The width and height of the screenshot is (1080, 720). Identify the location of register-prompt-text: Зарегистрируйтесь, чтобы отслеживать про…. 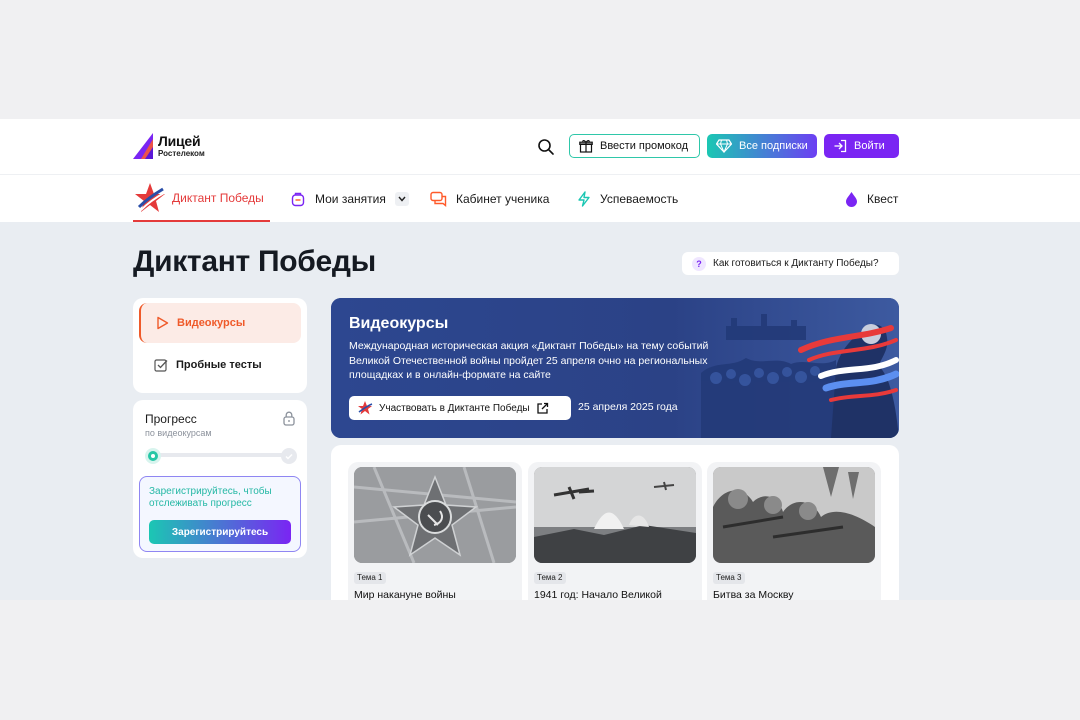
(210, 497).